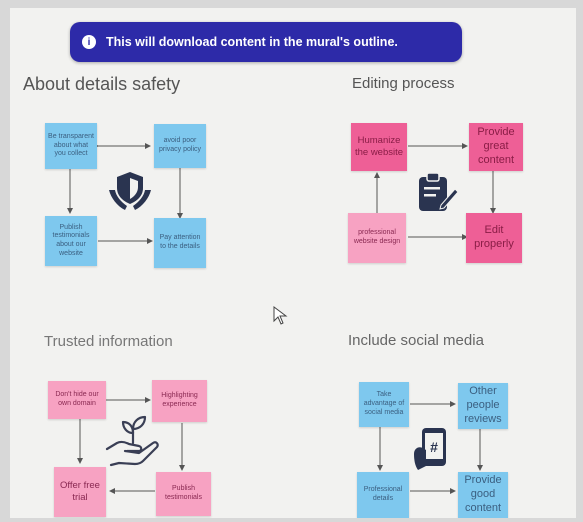  What do you see at coordinates (71, 146) in the screenshot?
I see `note-safety-1: Be transparent about what you collect` at bounding box center [71, 146].